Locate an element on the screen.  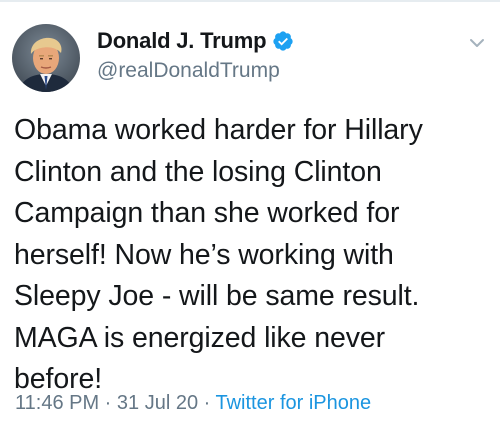
author-row: Donald J. Trump is located at coordinates (195, 41).